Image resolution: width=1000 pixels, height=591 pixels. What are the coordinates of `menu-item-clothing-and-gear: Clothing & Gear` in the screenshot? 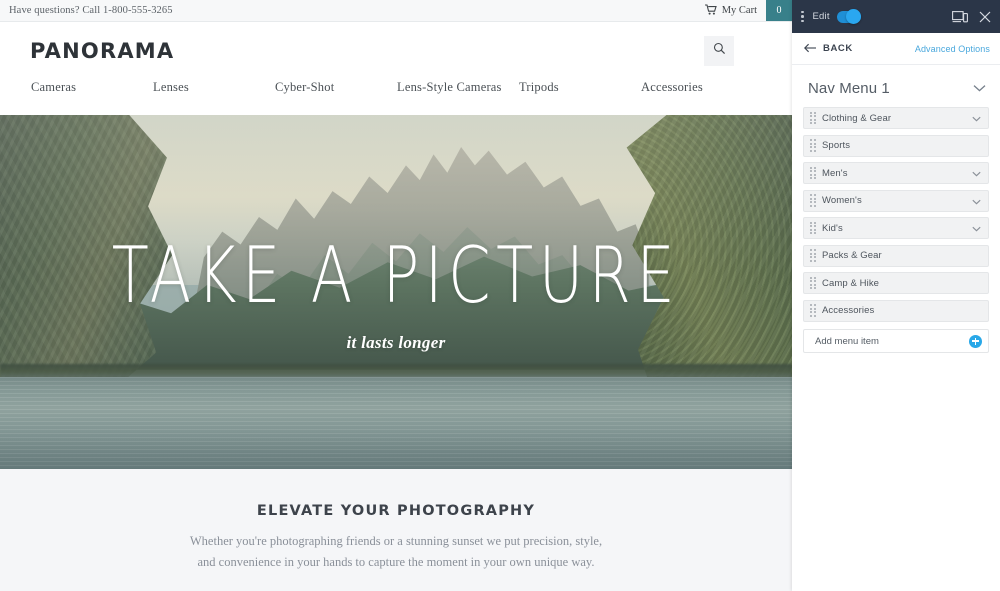 It's located at (896, 118).